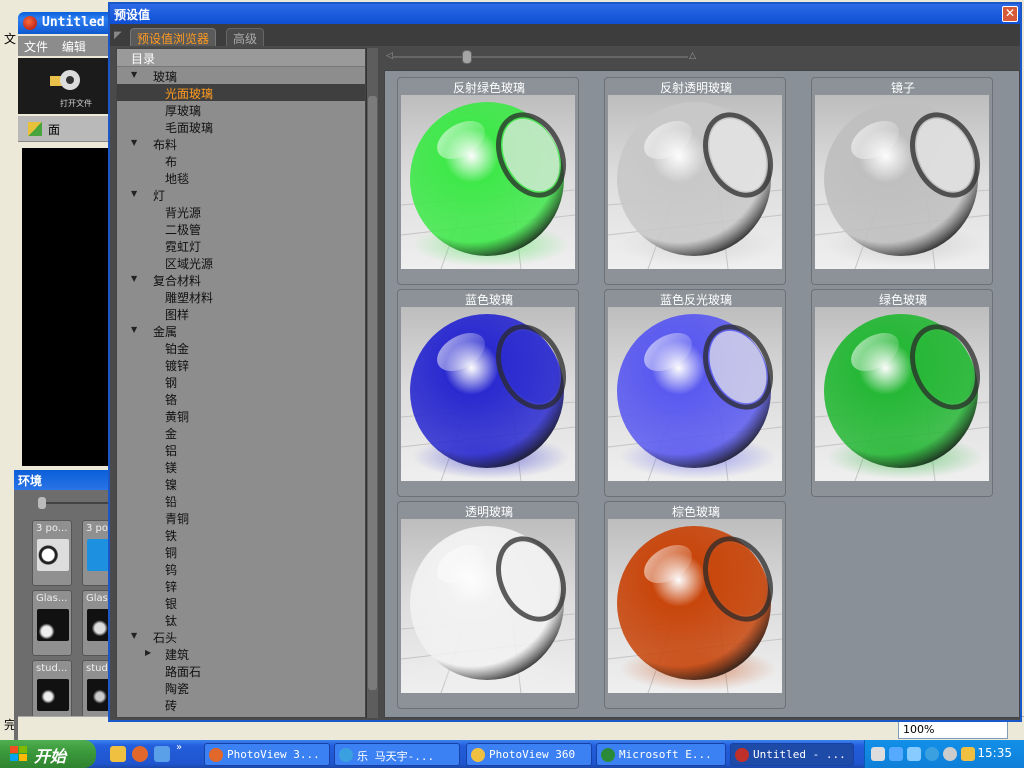  I want to click on tray-keyboard-icon, so click(878, 754).